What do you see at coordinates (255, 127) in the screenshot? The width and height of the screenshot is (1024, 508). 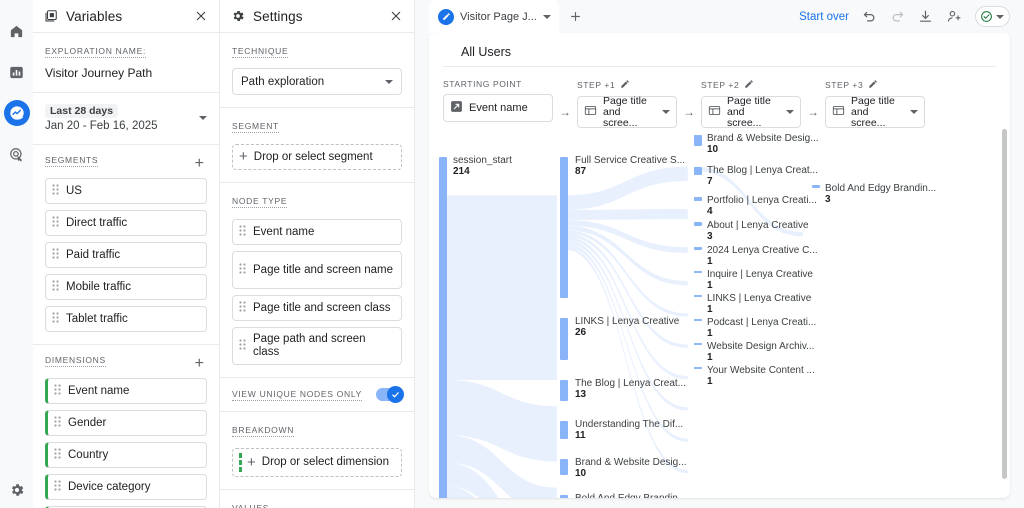 I see `segment-label: SEGMENT` at bounding box center [255, 127].